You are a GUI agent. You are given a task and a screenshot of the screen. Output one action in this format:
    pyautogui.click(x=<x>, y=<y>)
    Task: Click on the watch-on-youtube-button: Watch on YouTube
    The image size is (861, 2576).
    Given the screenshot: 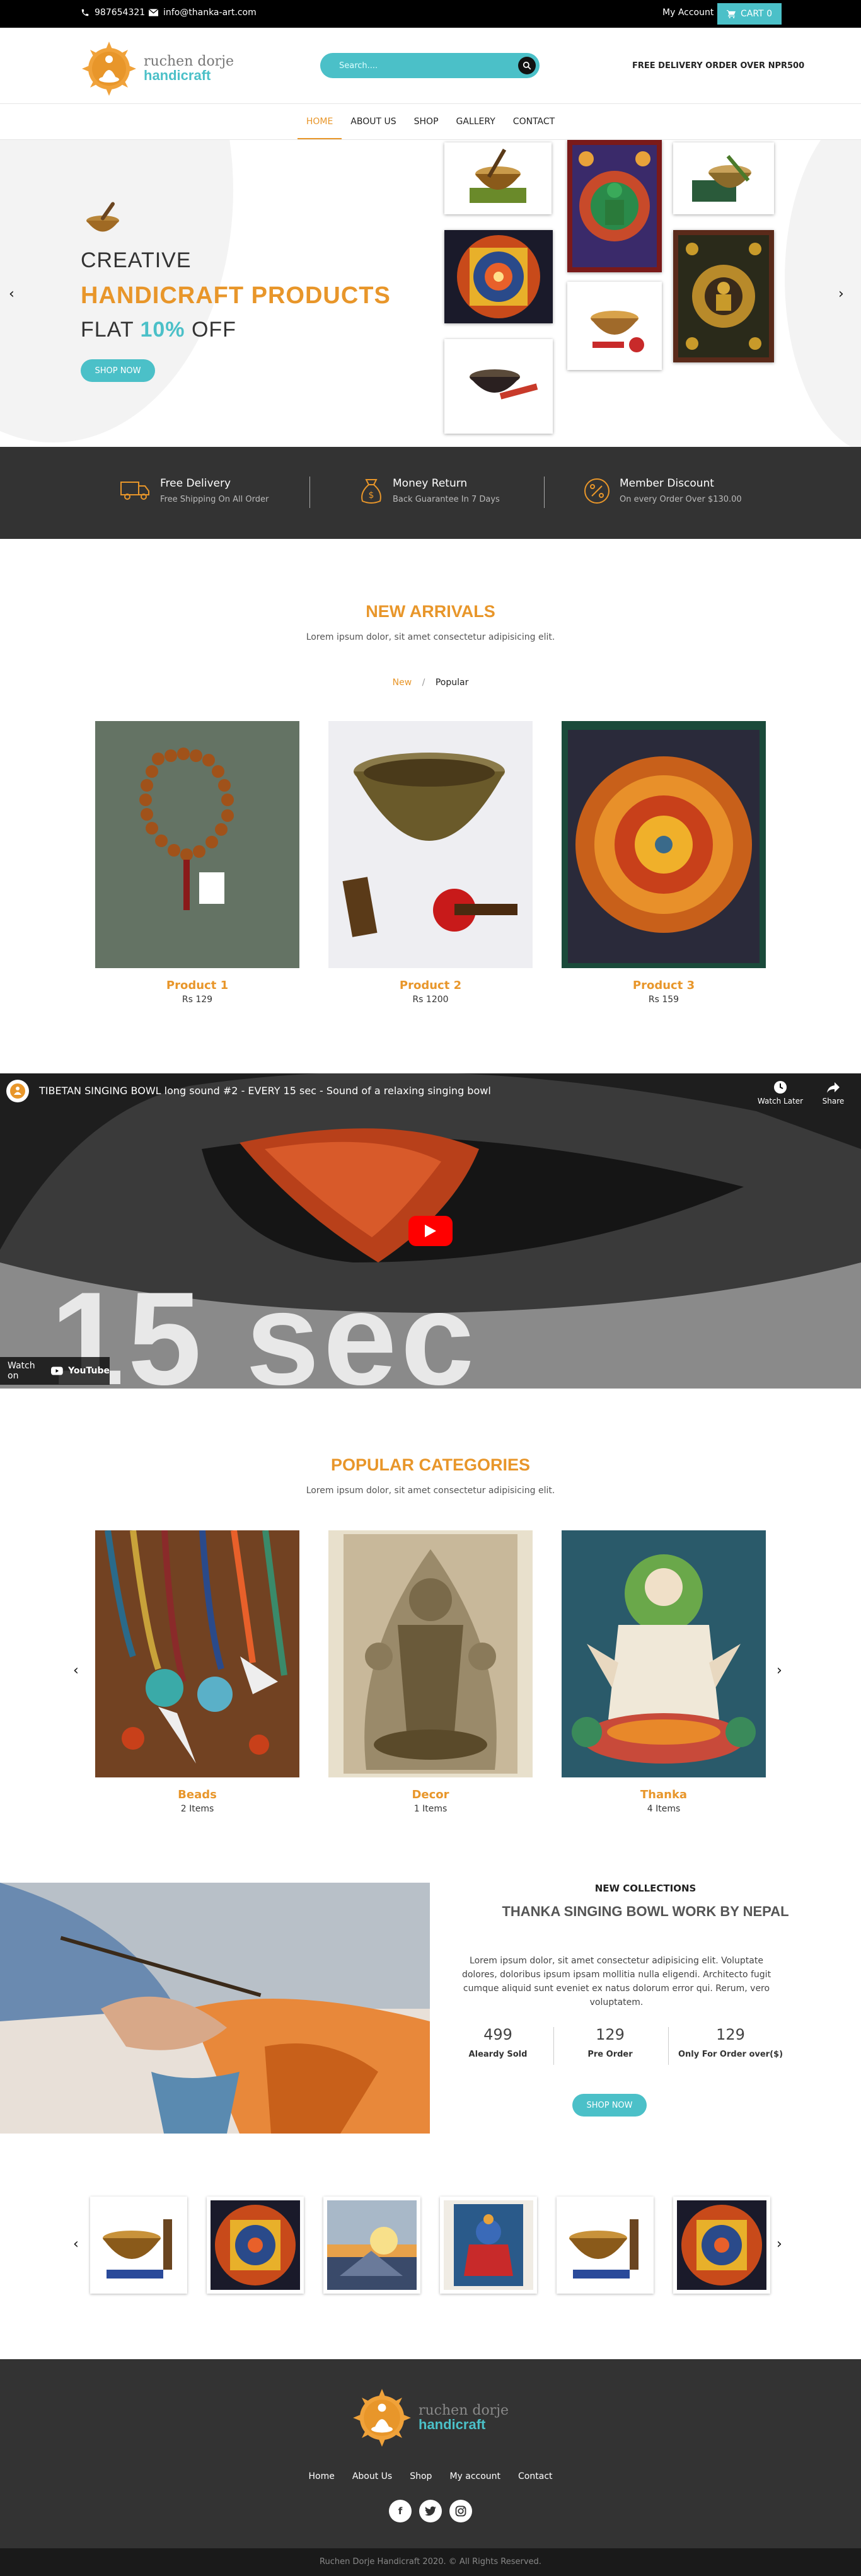 What is the action you would take?
    pyautogui.click(x=55, y=1371)
    